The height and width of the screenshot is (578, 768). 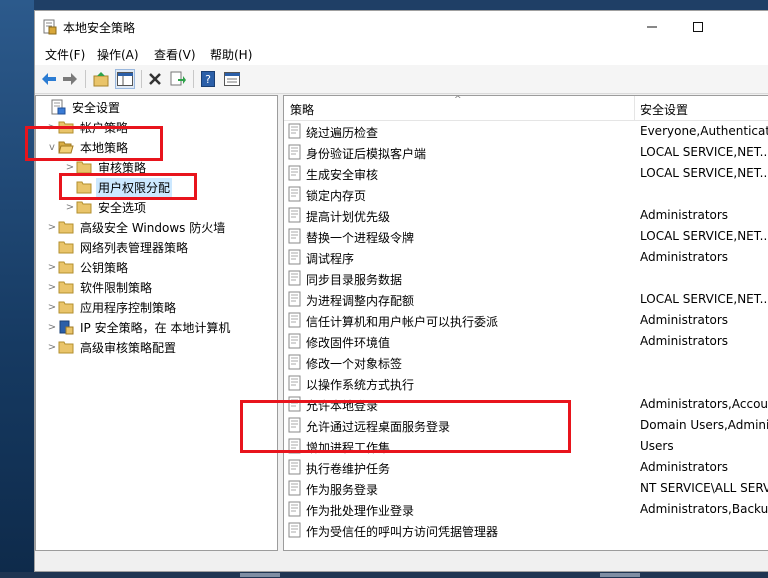 I want to click on help-button: ?, so click(x=208, y=79).